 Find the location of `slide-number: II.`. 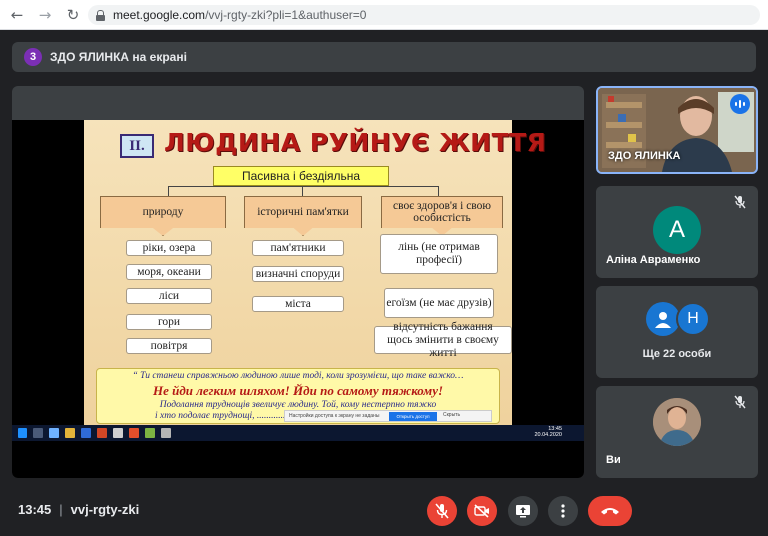

slide-number: II. is located at coordinates (137, 146).